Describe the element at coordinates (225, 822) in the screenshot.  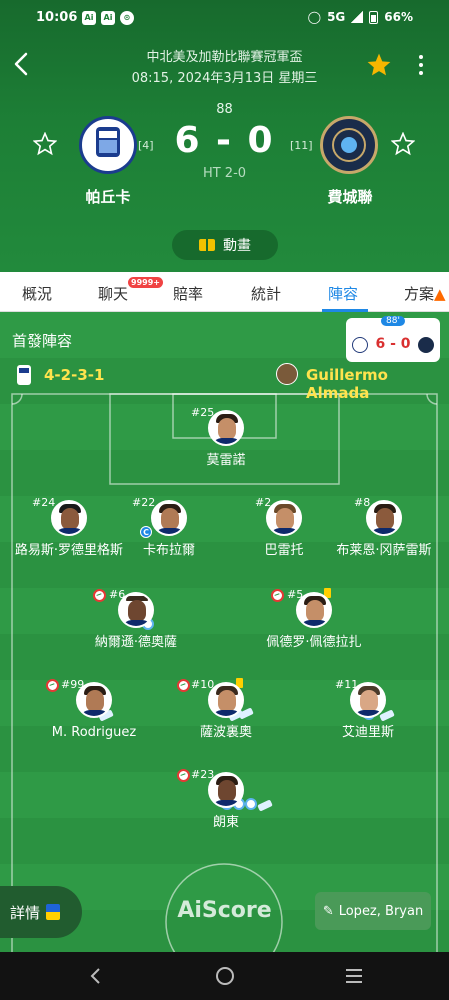
I see `player-name: 朗東` at that location.